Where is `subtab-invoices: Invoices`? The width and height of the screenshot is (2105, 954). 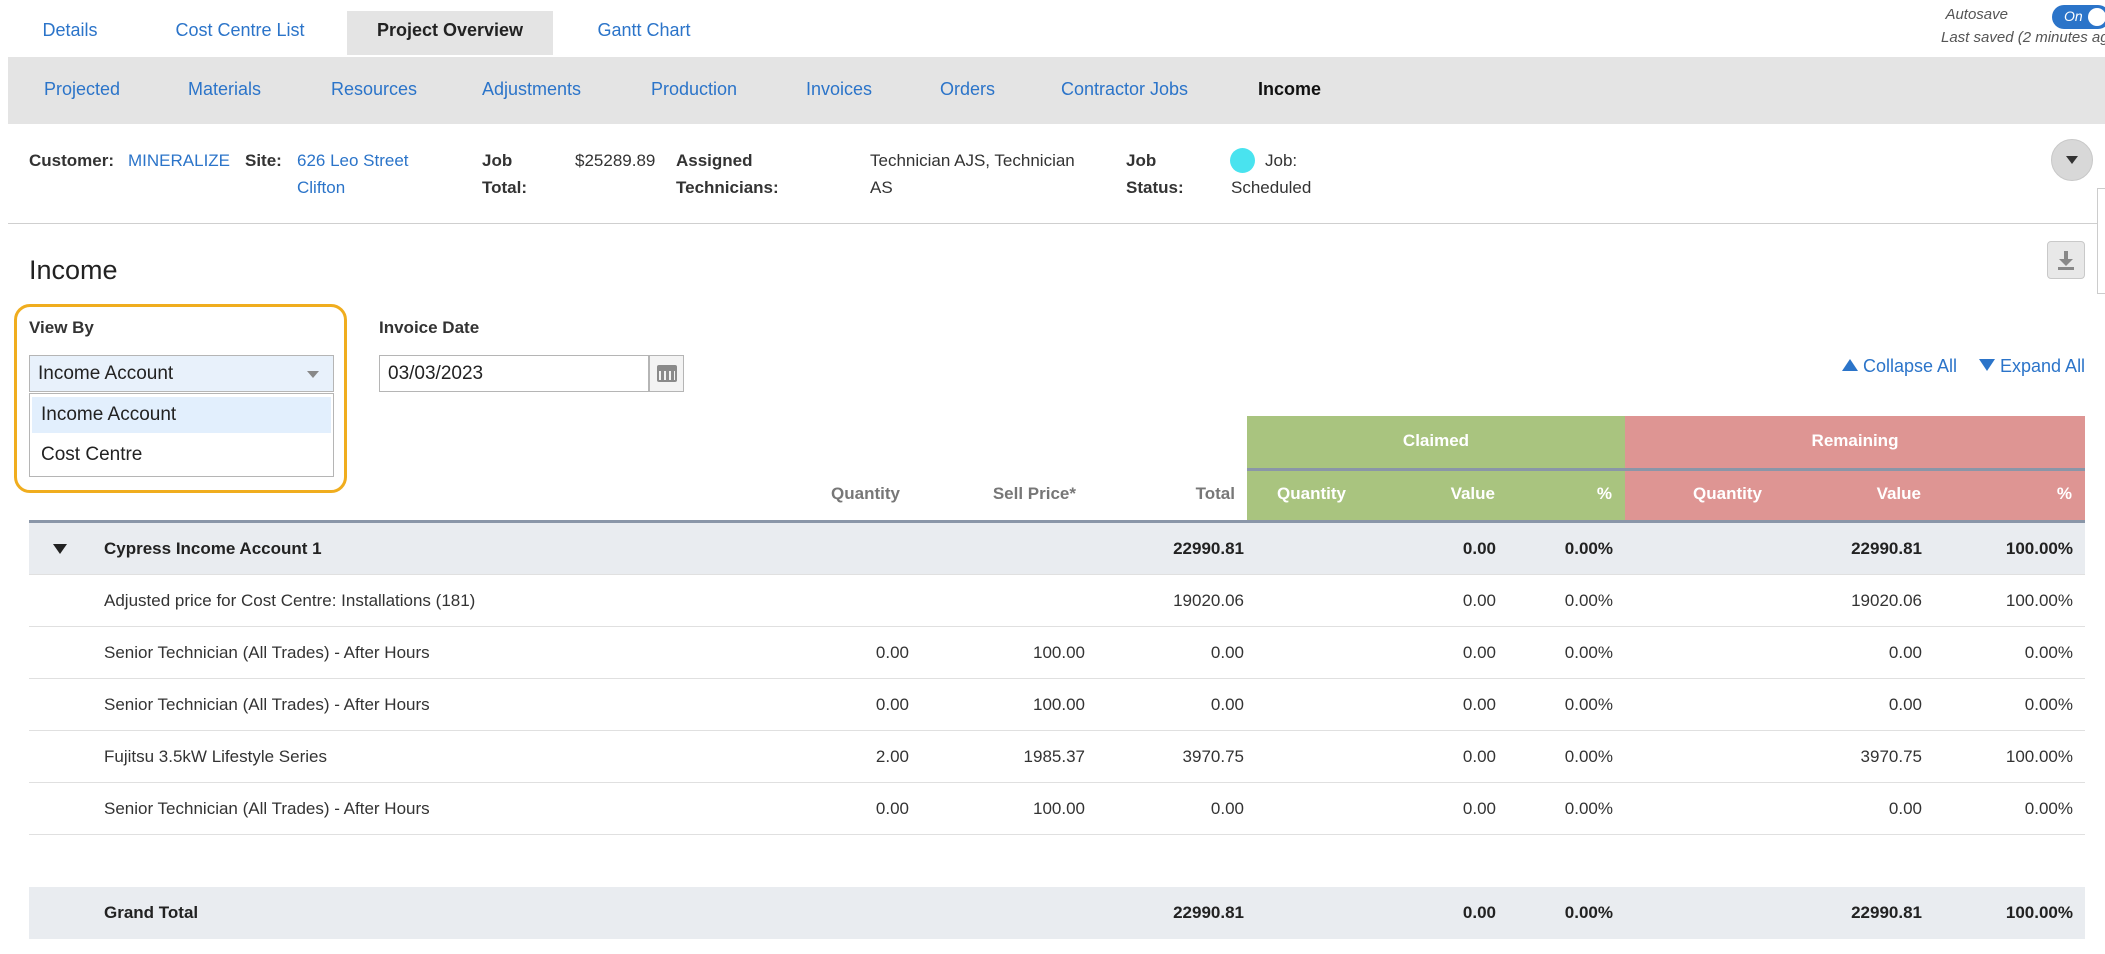 subtab-invoices: Invoices is located at coordinates (839, 89).